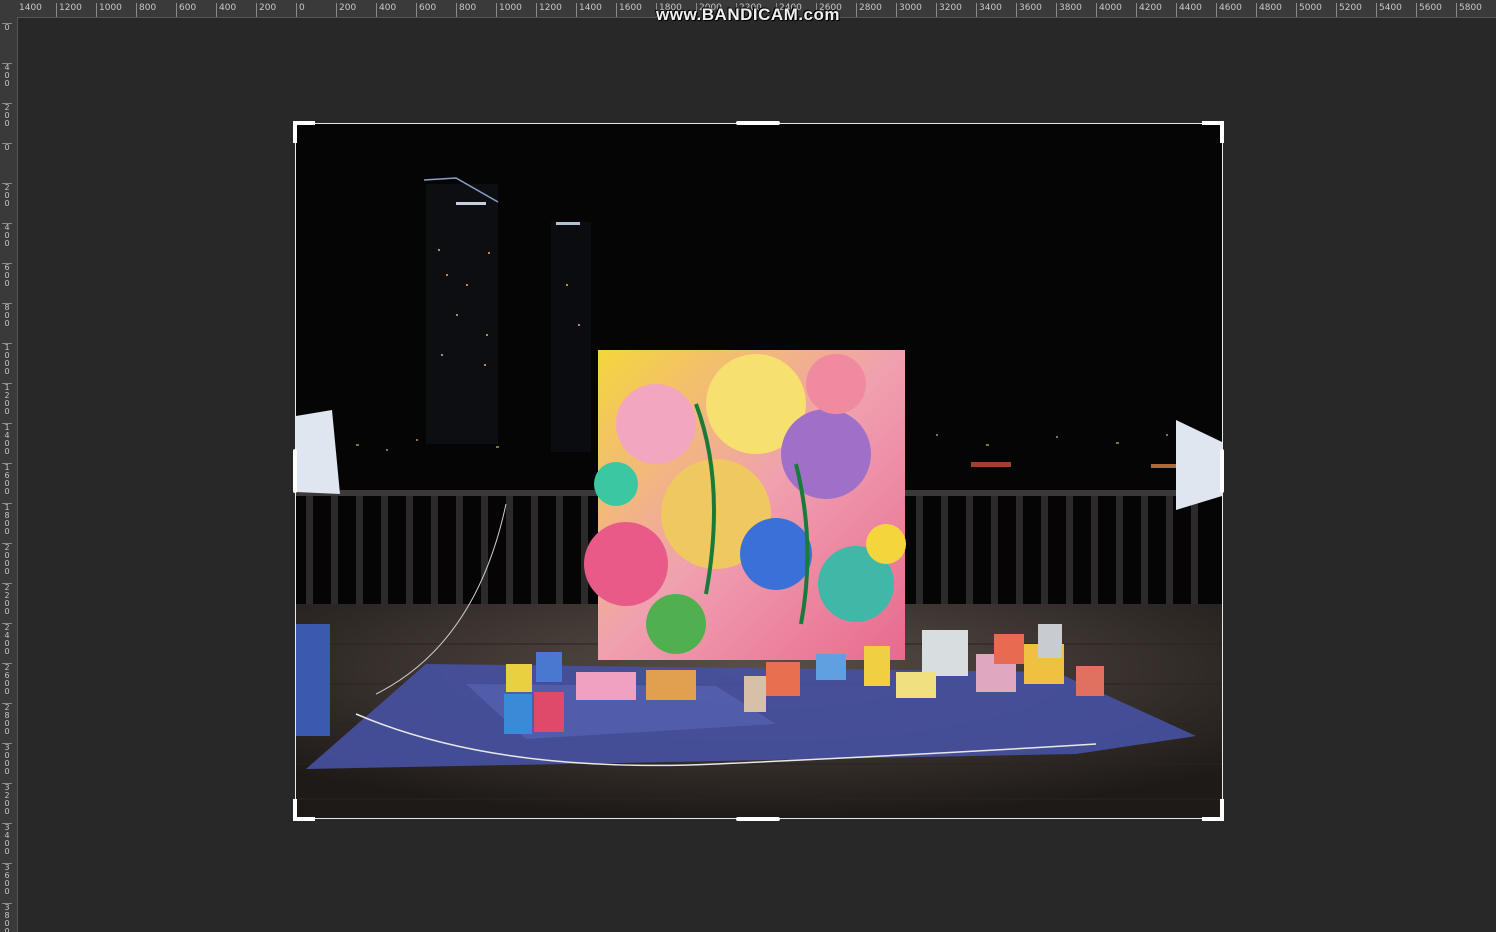  What do you see at coordinates (748, 14) in the screenshot?
I see `recorder-watermark: www.BANDICAM.com` at bounding box center [748, 14].